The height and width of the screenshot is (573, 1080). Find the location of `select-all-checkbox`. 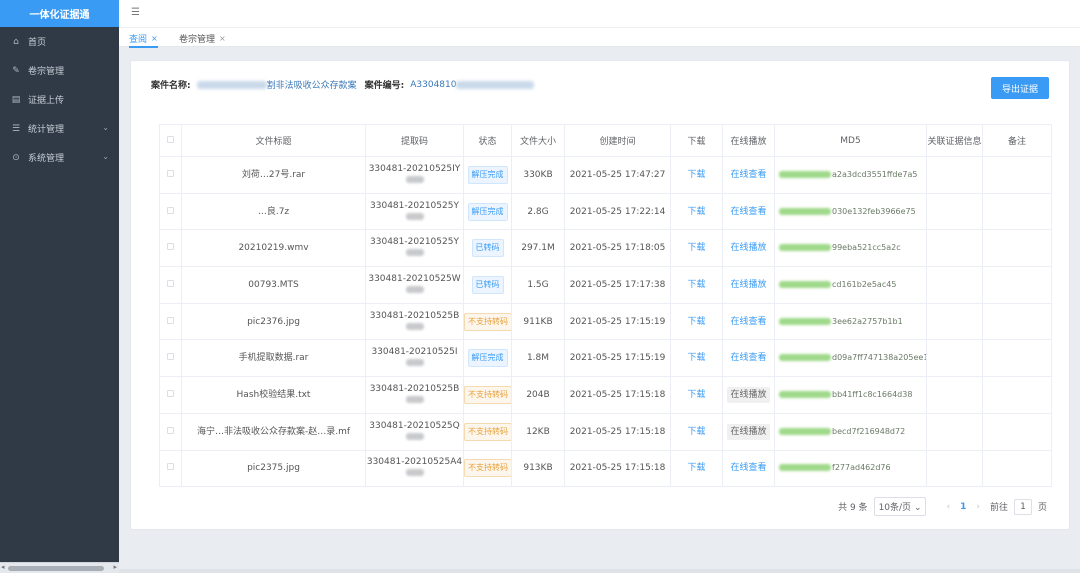

select-all-checkbox is located at coordinates (170, 140).